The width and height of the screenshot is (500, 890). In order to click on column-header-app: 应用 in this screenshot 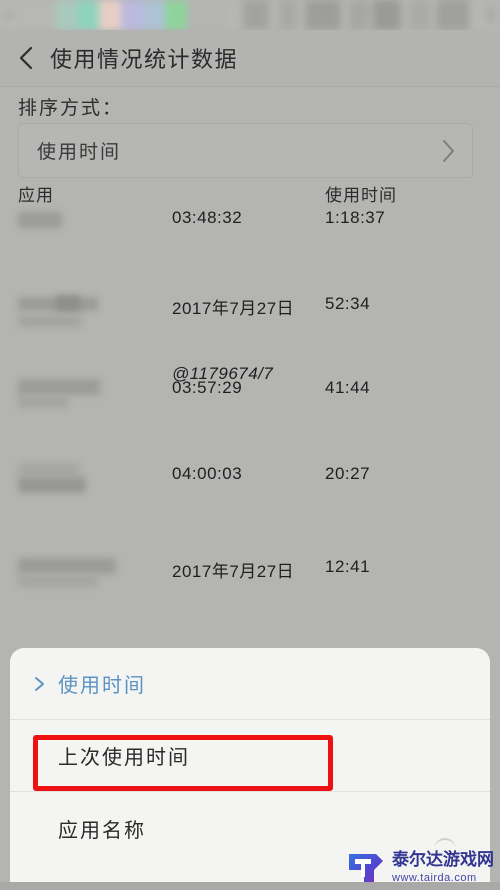, I will do `click(36, 195)`.